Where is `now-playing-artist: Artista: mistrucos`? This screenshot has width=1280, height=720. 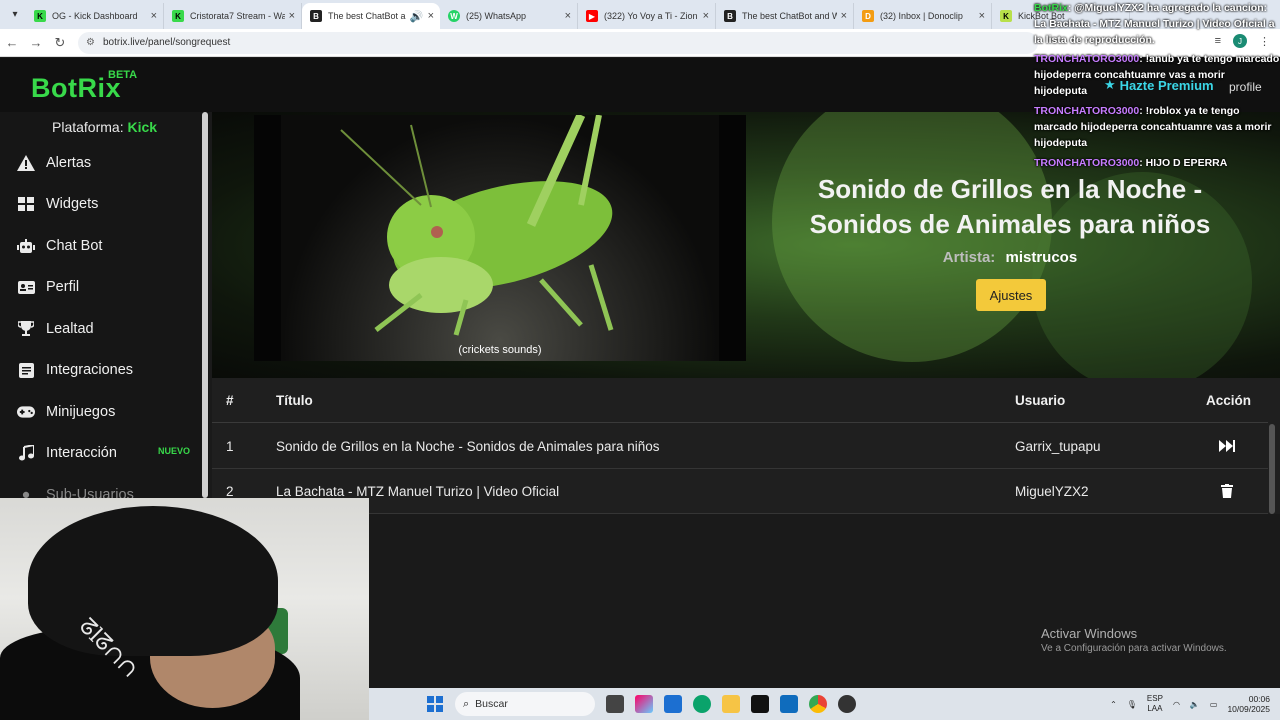
now-playing-artist: Artista: mistrucos is located at coordinates (1010, 257).